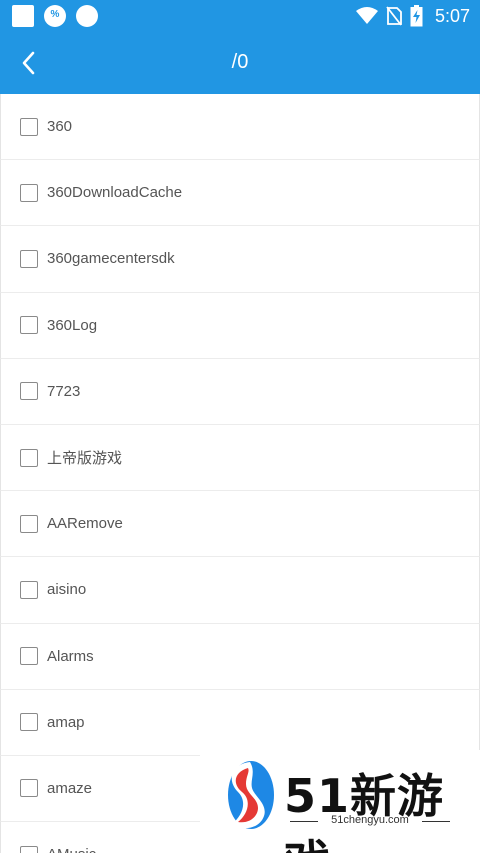 The image size is (480, 853). What do you see at coordinates (67, 590) in the screenshot?
I see `file-name: aisino` at bounding box center [67, 590].